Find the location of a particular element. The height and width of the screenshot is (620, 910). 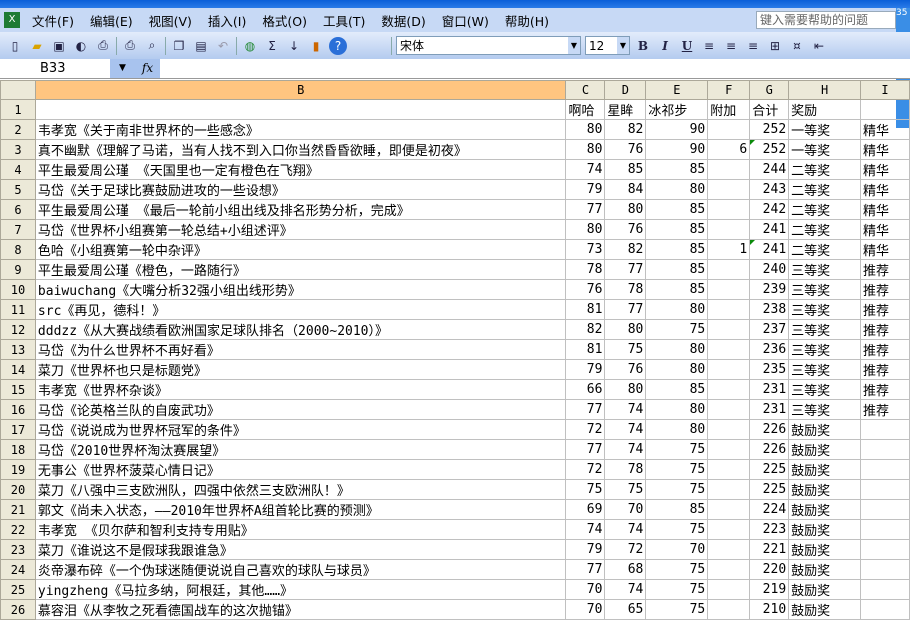

currency-icon: ¤ is located at coordinates (797, 46).